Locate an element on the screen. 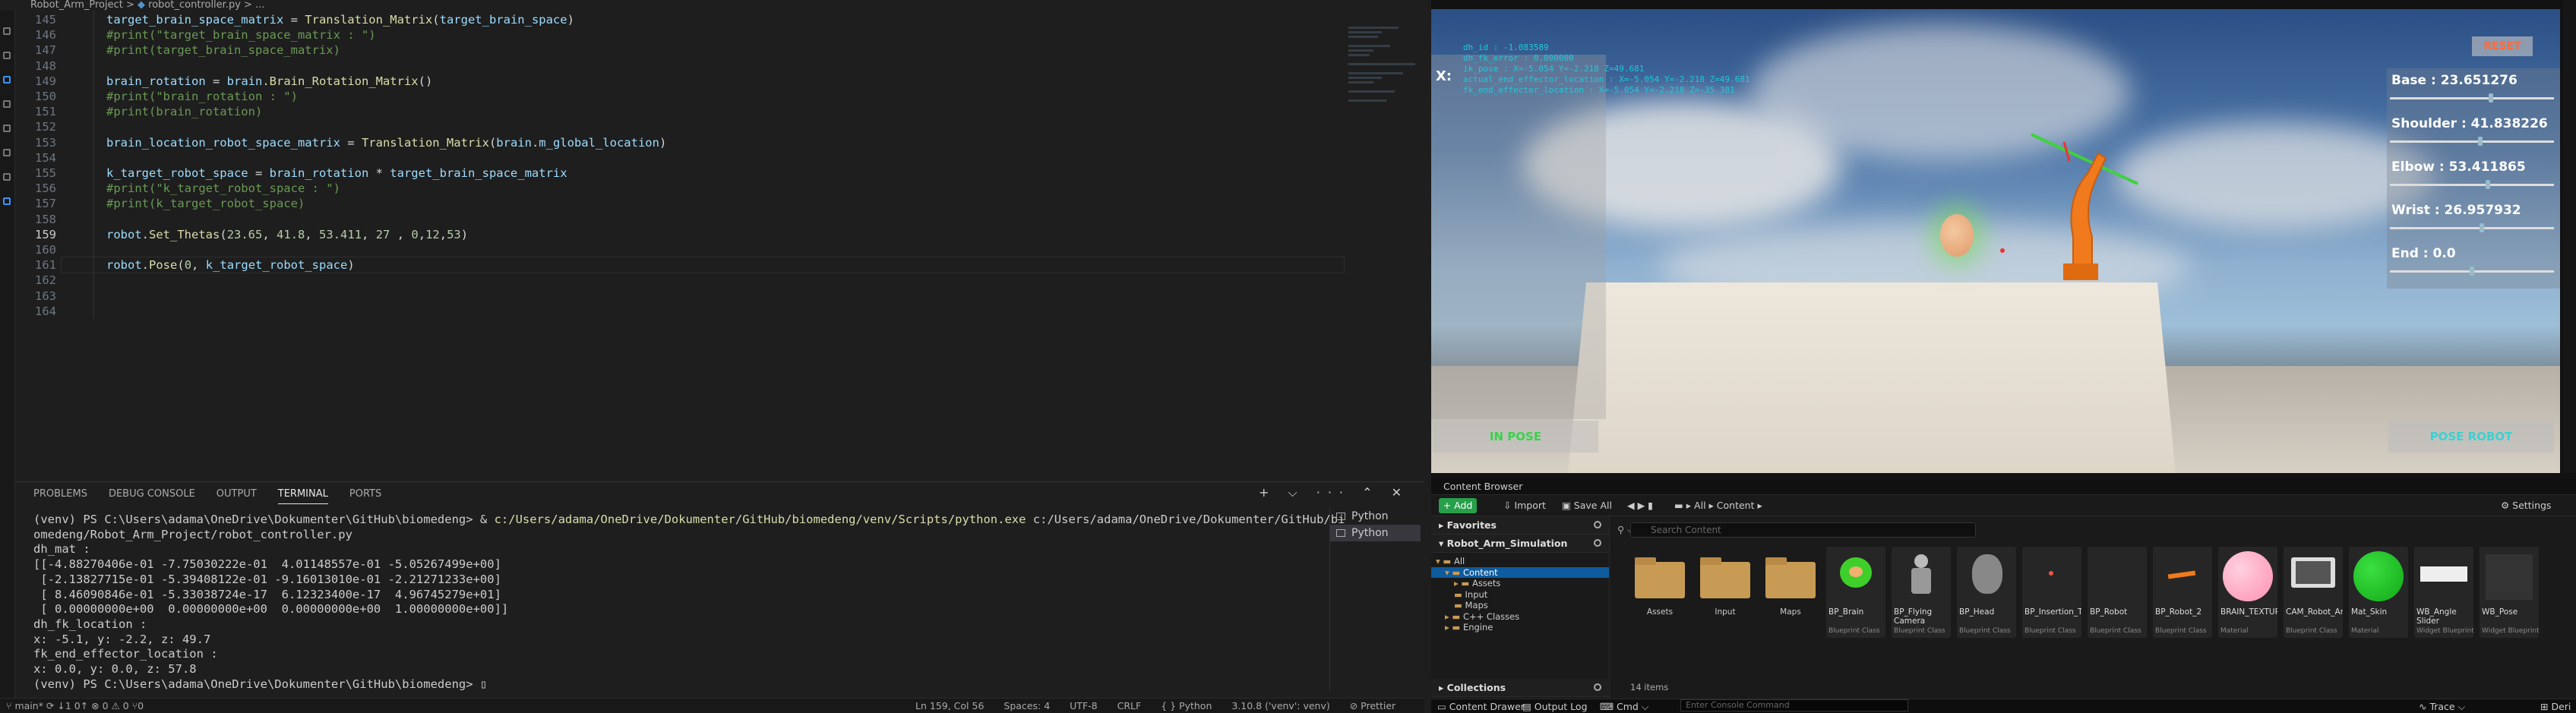 Image resolution: width=2576 pixels, height=713 pixels. asset-tile: Maps is located at coordinates (1790, 592).